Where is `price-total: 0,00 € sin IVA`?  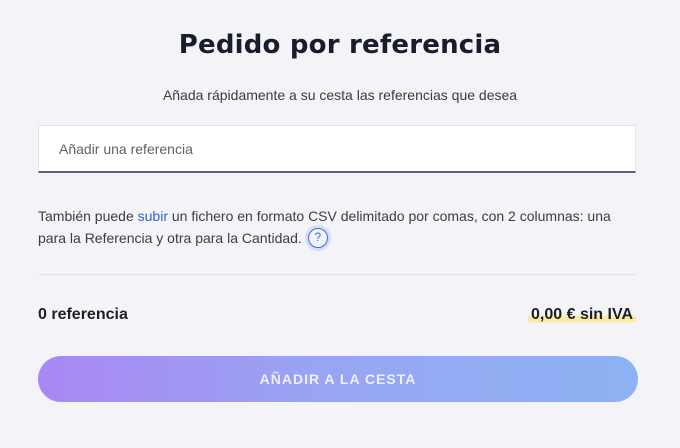 price-total: 0,00 € sin IVA is located at coordinates (582, 315).